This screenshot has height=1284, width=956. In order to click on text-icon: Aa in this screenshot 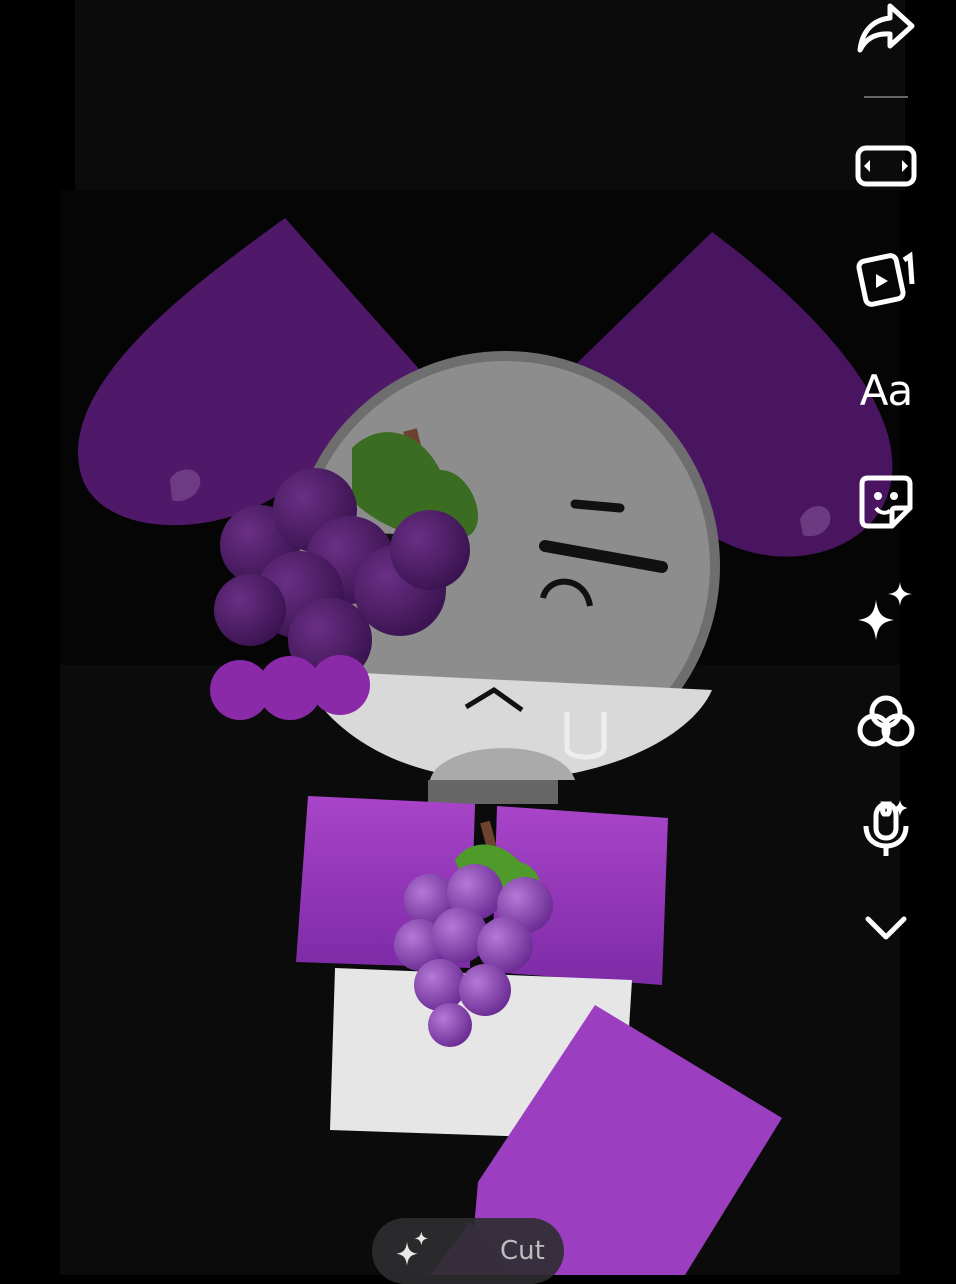, I will do `click(886, 390)`.